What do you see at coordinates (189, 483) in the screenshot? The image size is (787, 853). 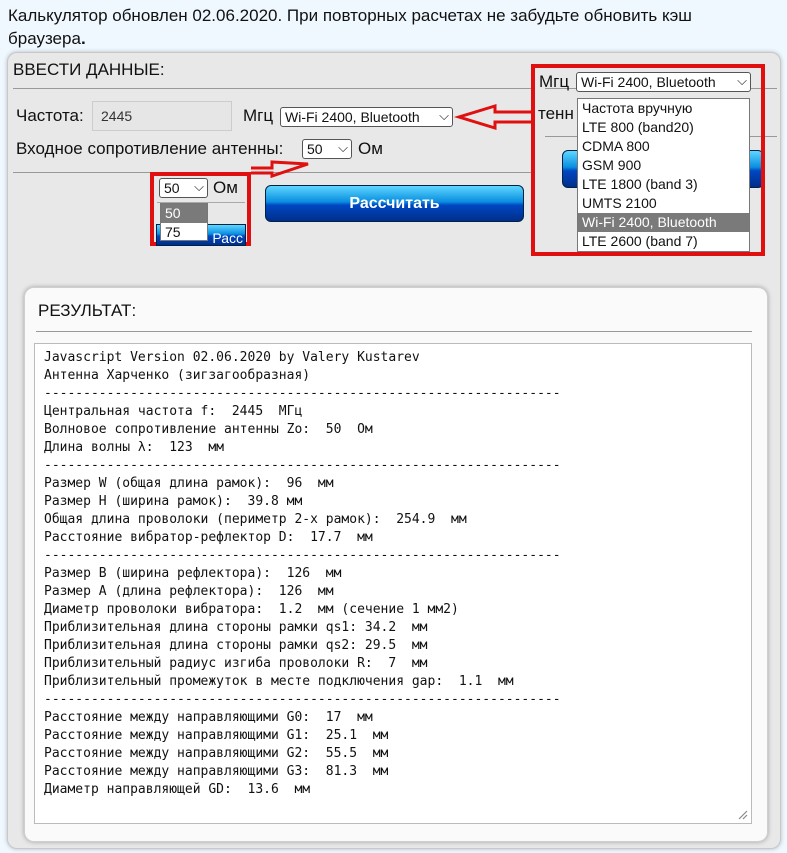 I see `result-line: Размер W (общая длина рамок): 96 мм` at bounding box center [189, 483].